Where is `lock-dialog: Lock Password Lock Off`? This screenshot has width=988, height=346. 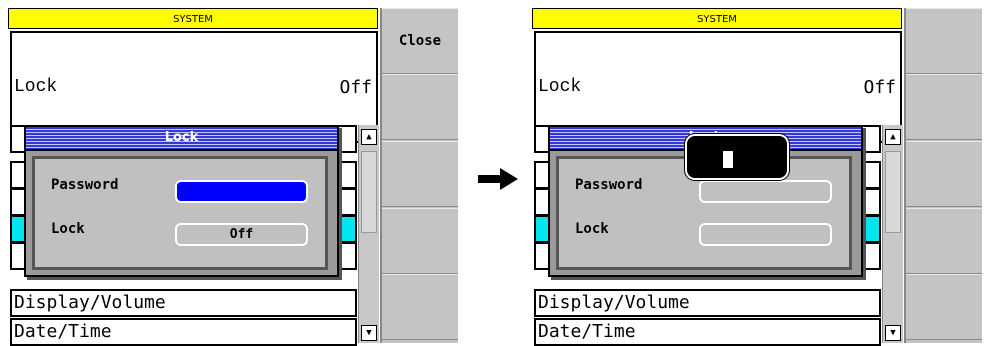
lock-dialog: Lock Password Lock Off is located at coordinates (181, 201).